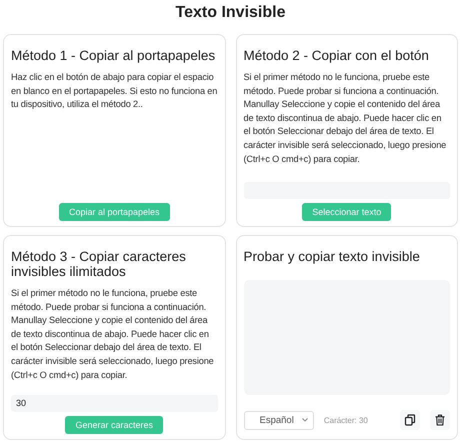  I want to click on action-button: Seleccionar texto, so click(347, 212).